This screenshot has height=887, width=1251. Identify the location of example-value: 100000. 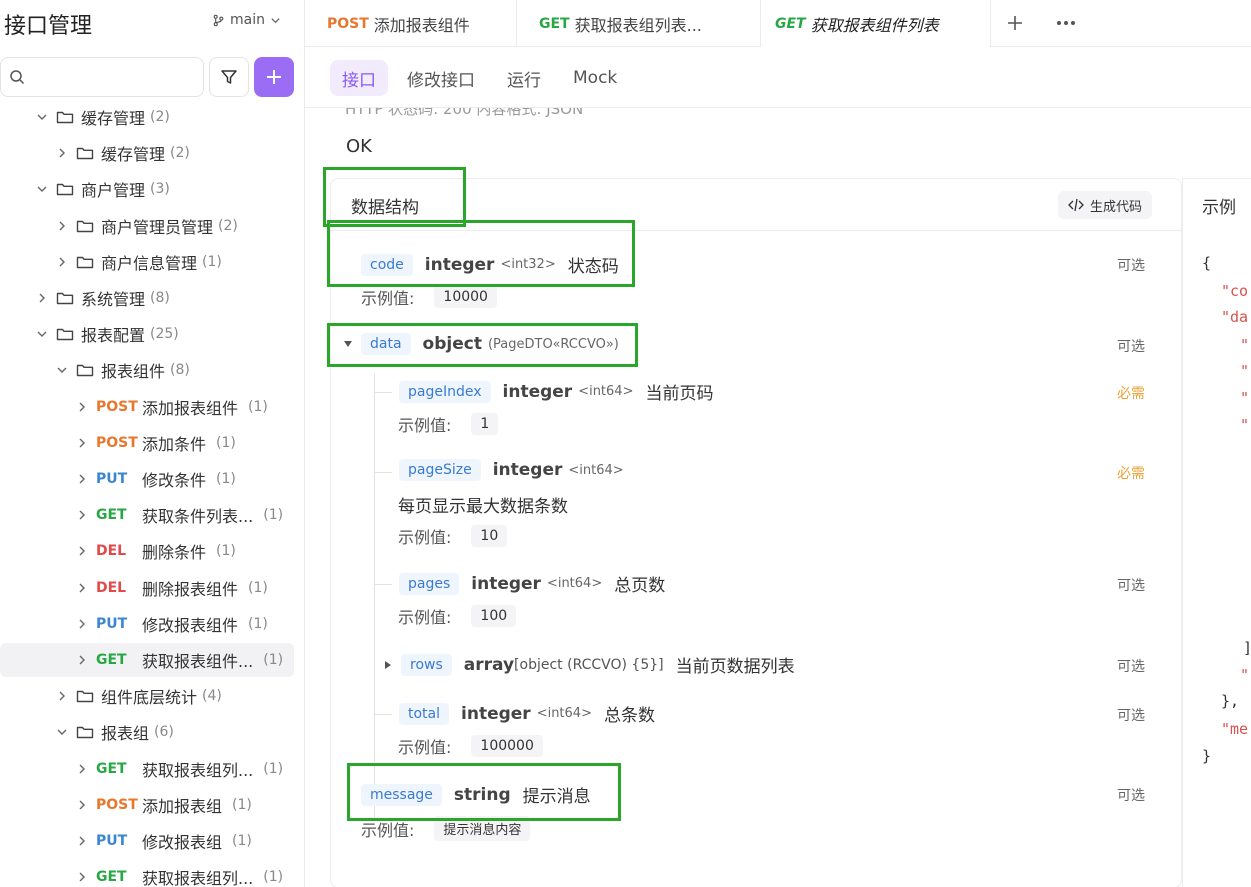
(507, 746).